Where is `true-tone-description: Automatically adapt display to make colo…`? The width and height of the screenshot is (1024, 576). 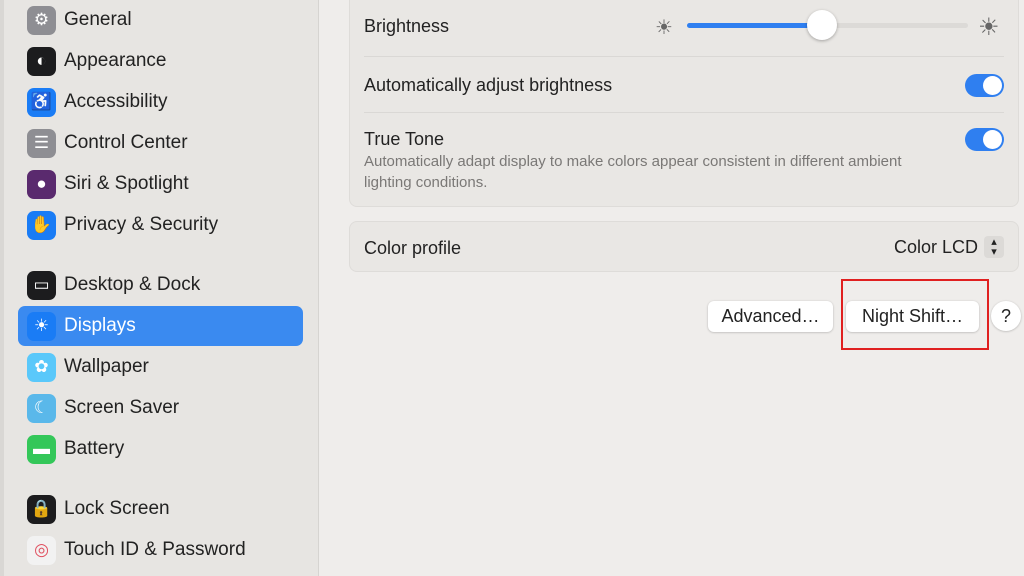 true-tone-description: Automatically adapt display to make colo… is located at coordinates (633, 172).